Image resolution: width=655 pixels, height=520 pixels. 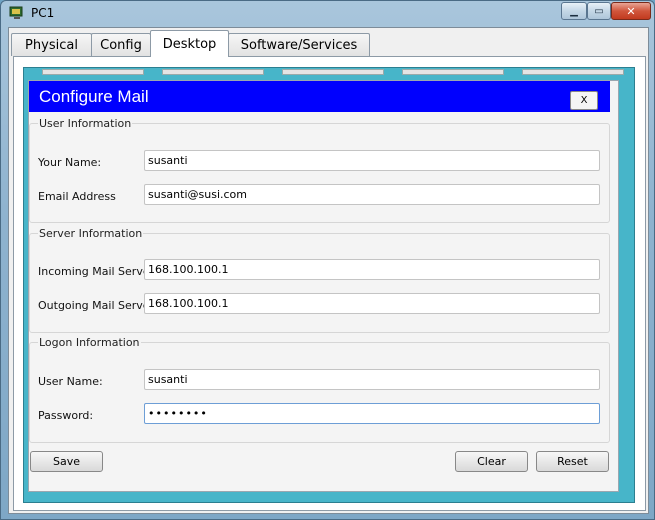 I want to click on app-icon, so click(x=16, y=12).